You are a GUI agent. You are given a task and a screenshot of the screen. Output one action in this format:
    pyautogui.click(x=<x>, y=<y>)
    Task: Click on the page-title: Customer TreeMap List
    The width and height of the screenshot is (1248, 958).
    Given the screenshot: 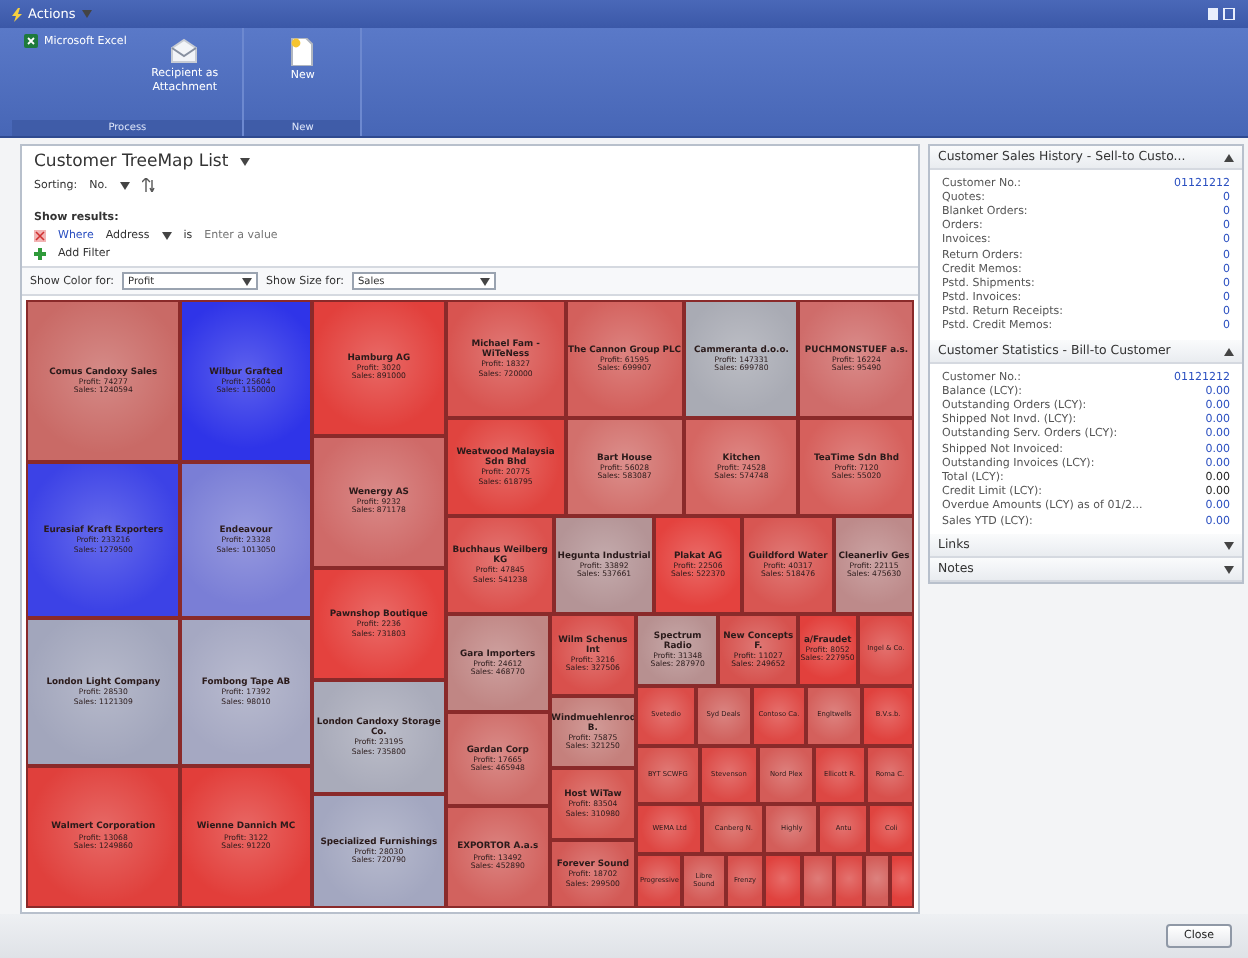 What is the action you would take?
    pyautogui.click(x=131, y=162)
    